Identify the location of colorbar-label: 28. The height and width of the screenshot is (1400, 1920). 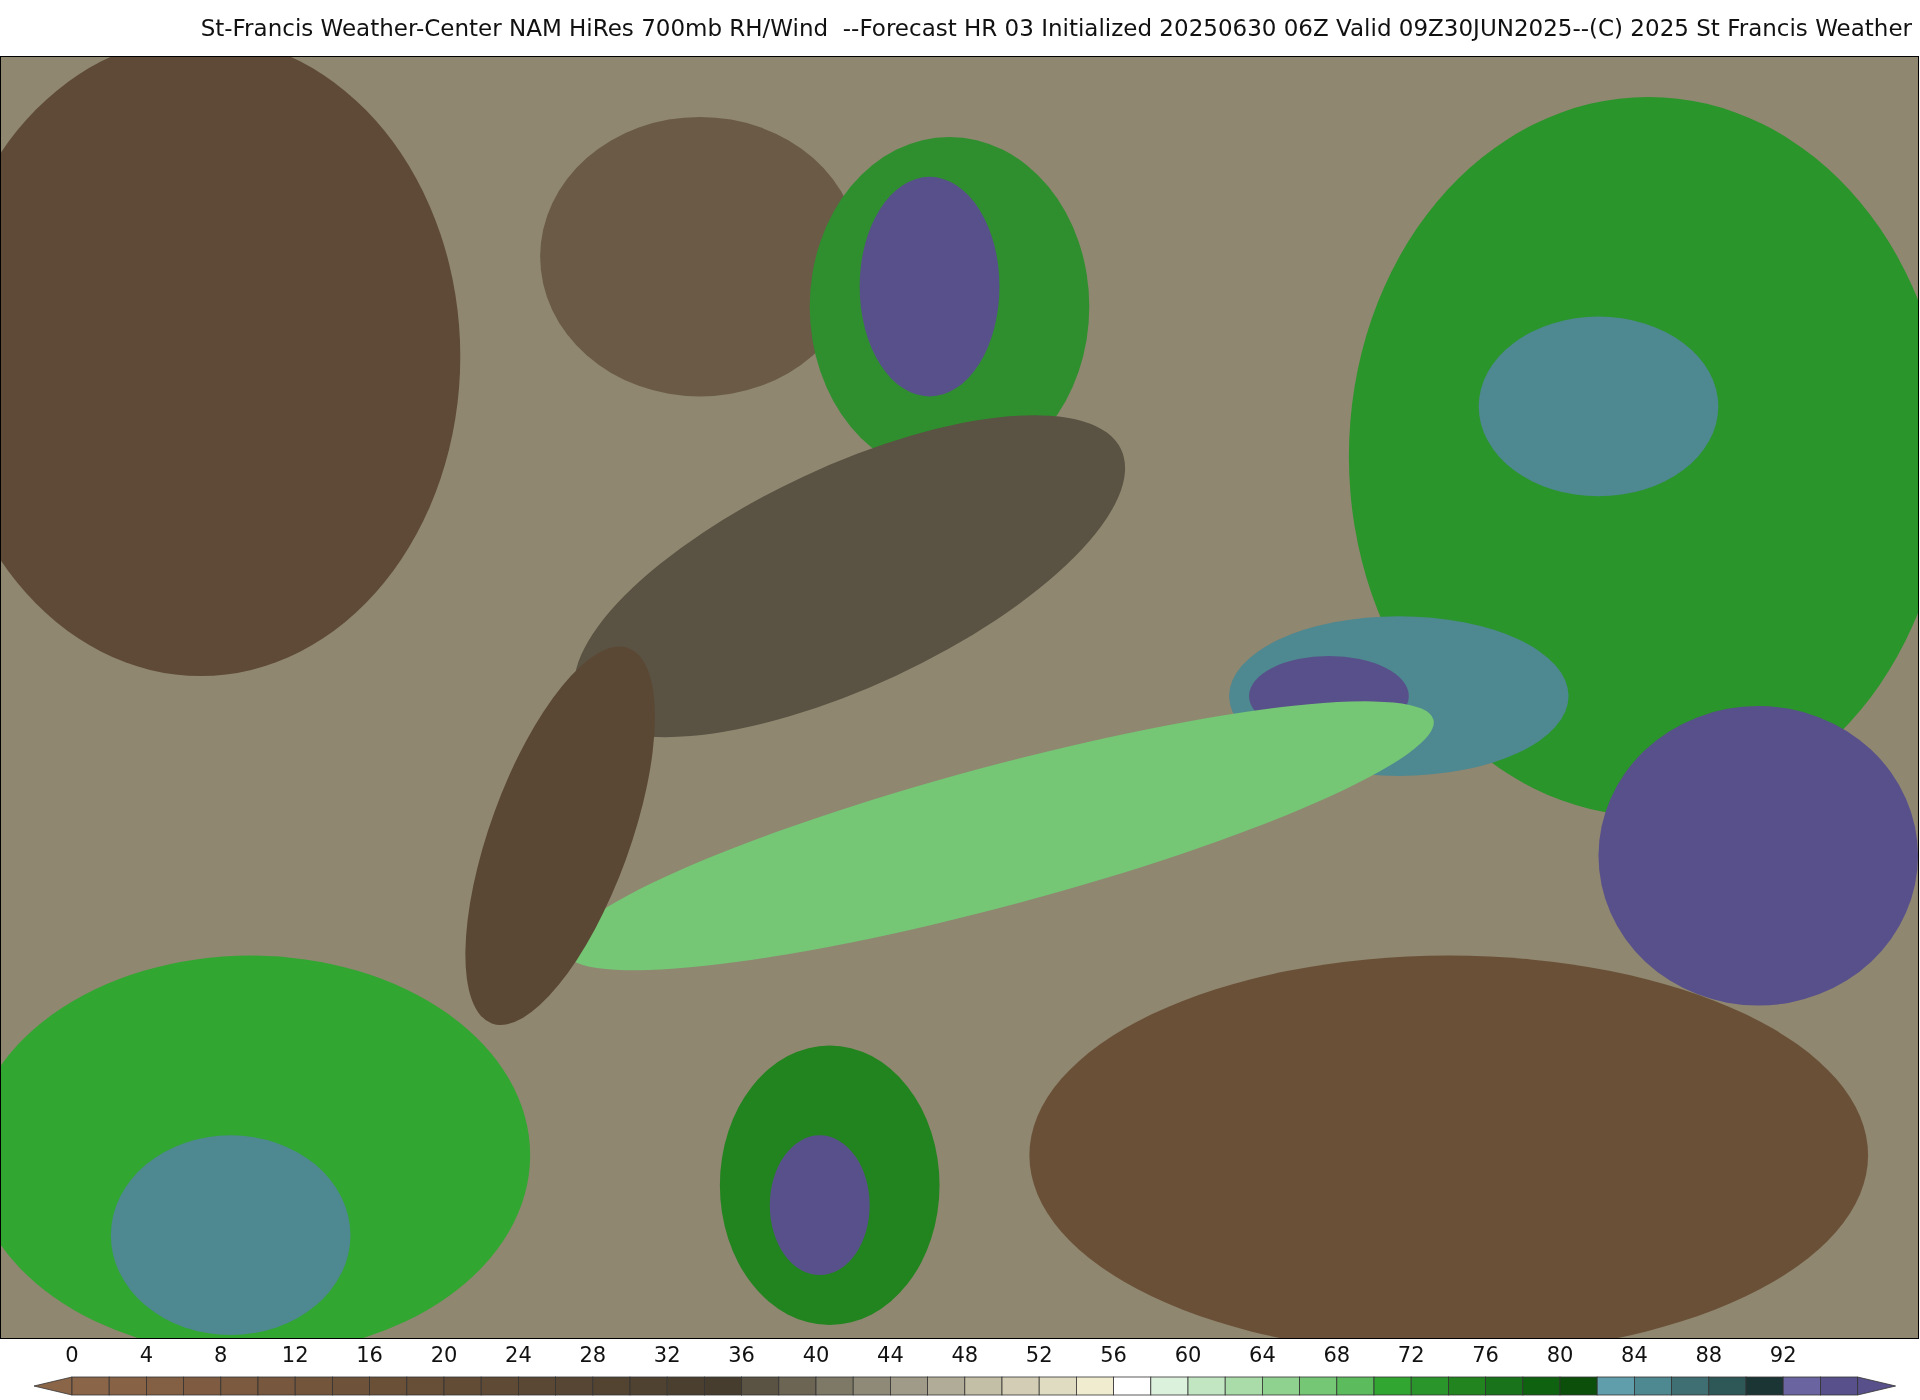
(593, 1355).